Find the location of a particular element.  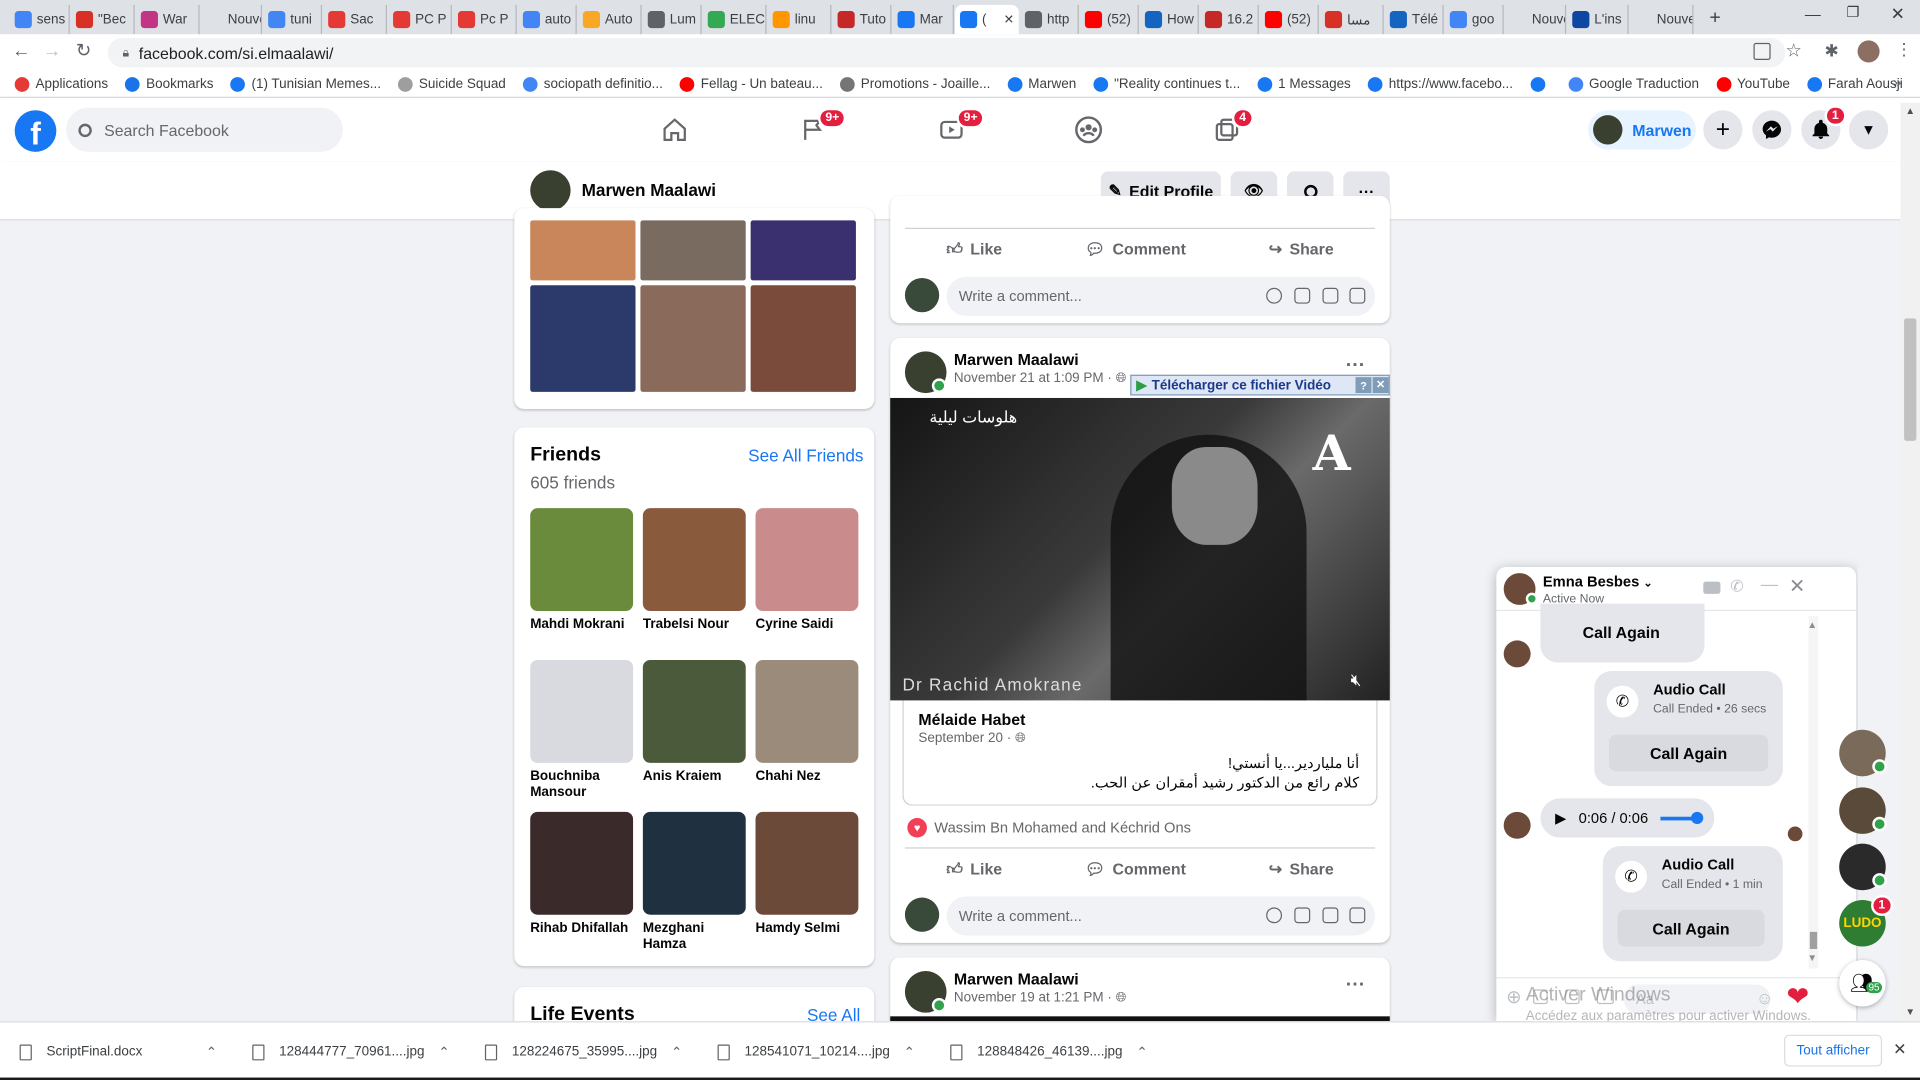

show-all-downloads-button: Tout afficher is located at coordinates (1833, 1050).